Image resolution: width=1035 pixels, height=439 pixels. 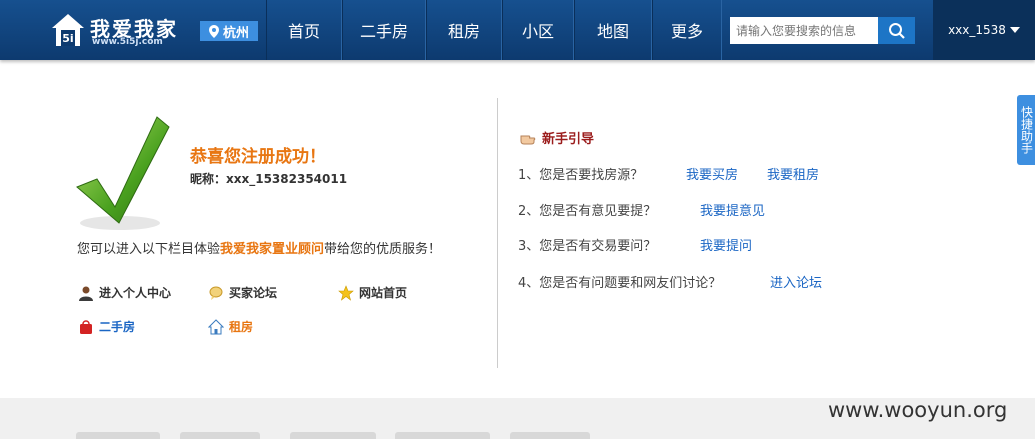 I want to click on second-hand-link: 二手房, so click(x=106, y=326).